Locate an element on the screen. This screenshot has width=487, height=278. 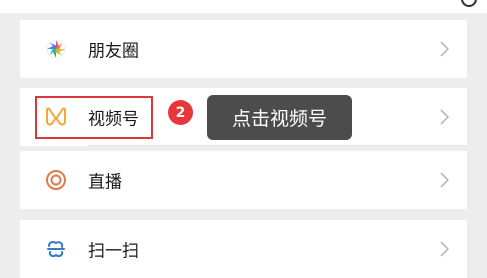
highlight-box is located at coordinates (94, 117).